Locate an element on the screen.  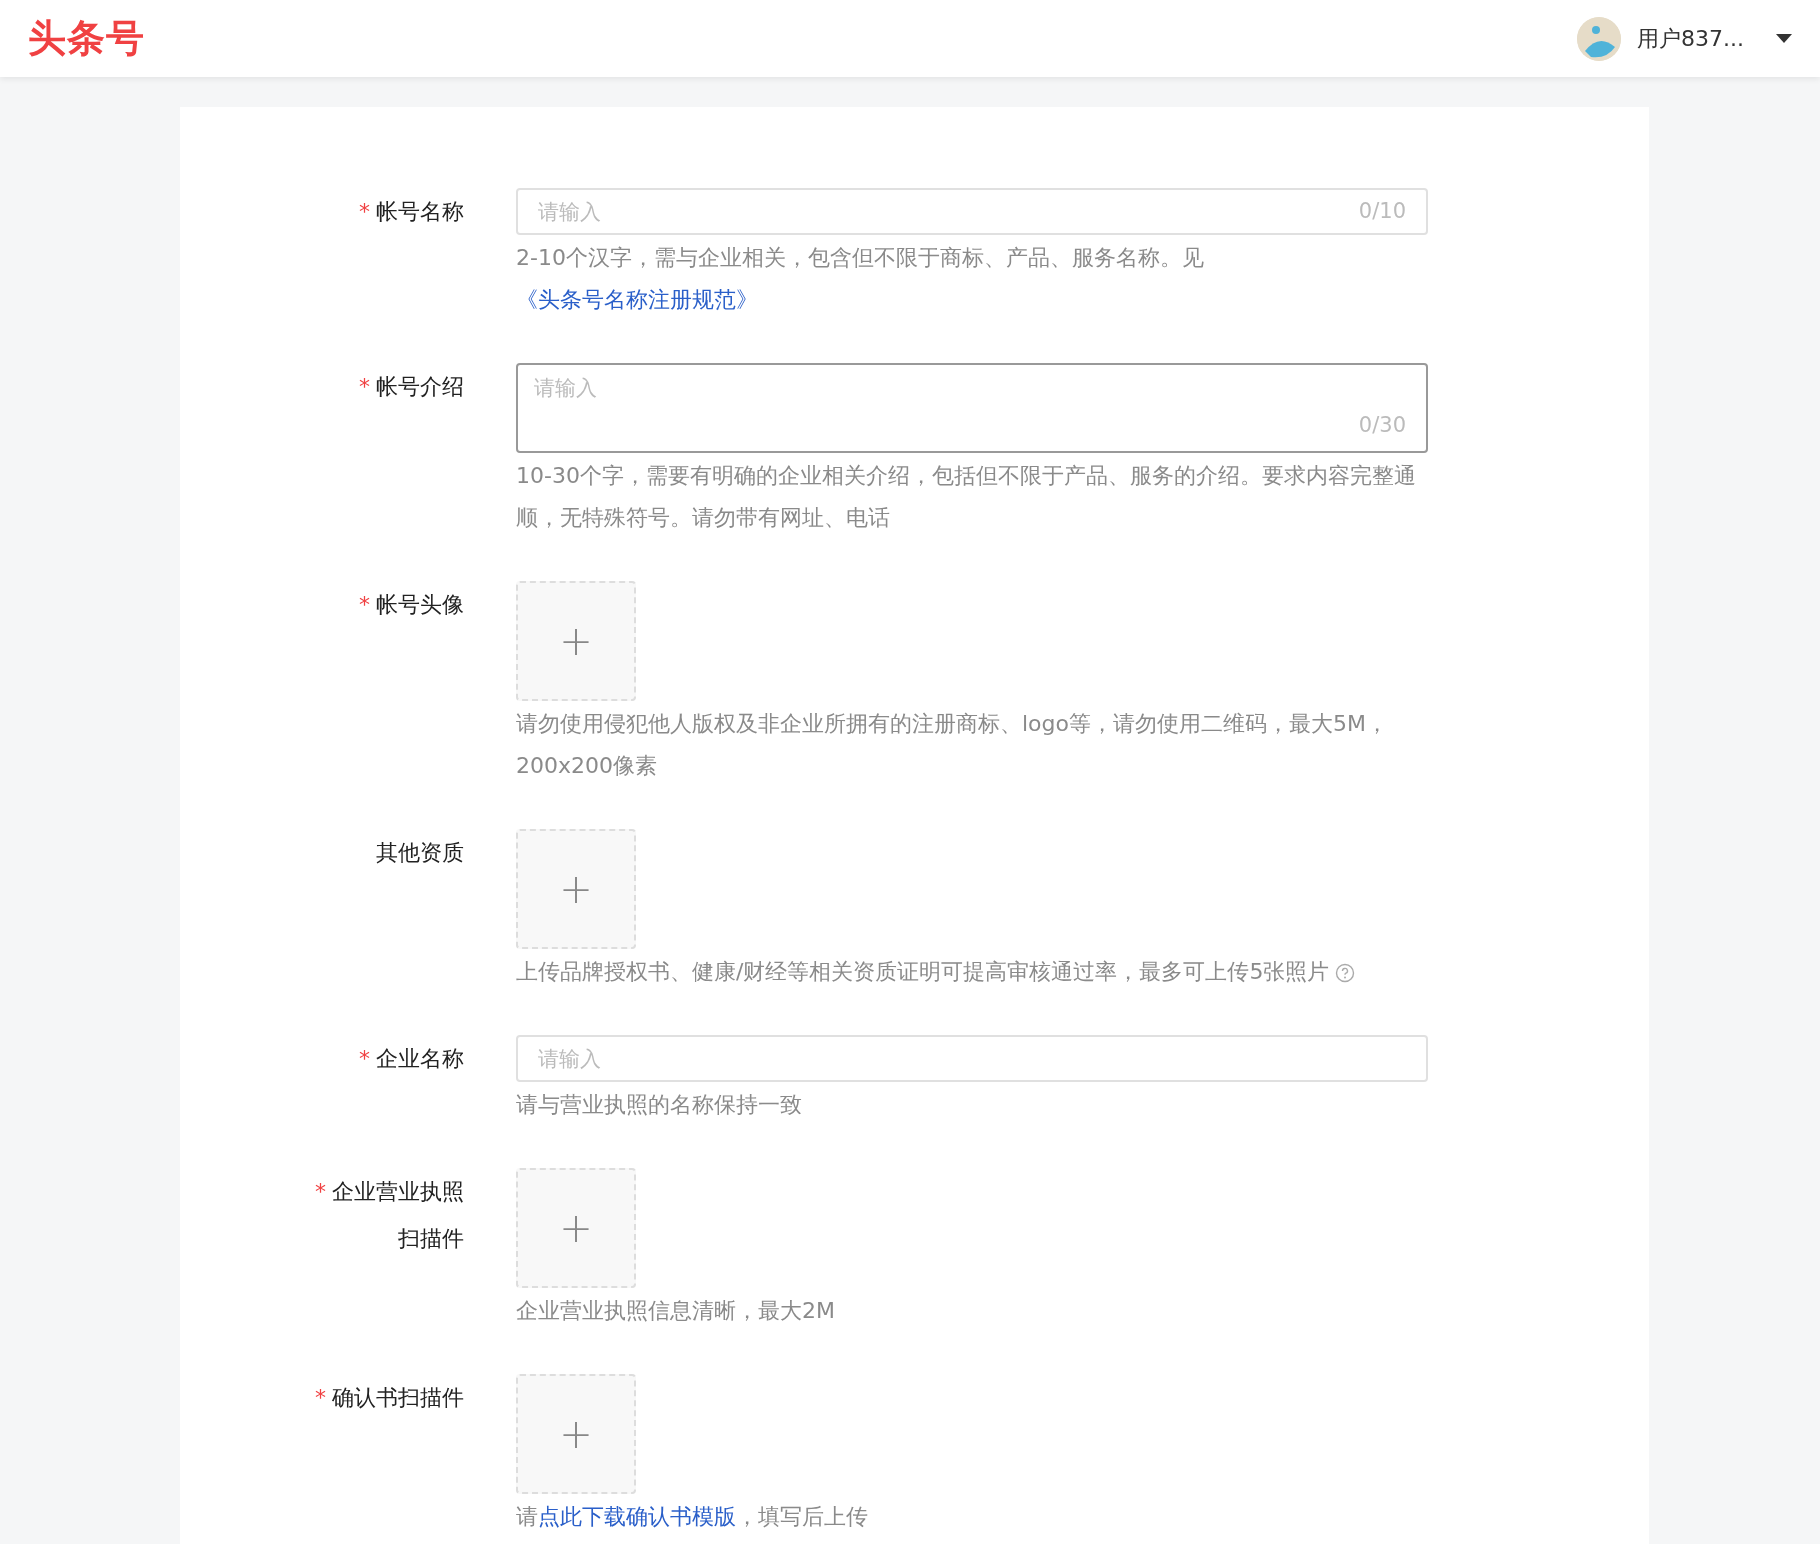
hint-text: 请点此下载确认书模版，填写后上传 is located at coordinates (692, 1517).